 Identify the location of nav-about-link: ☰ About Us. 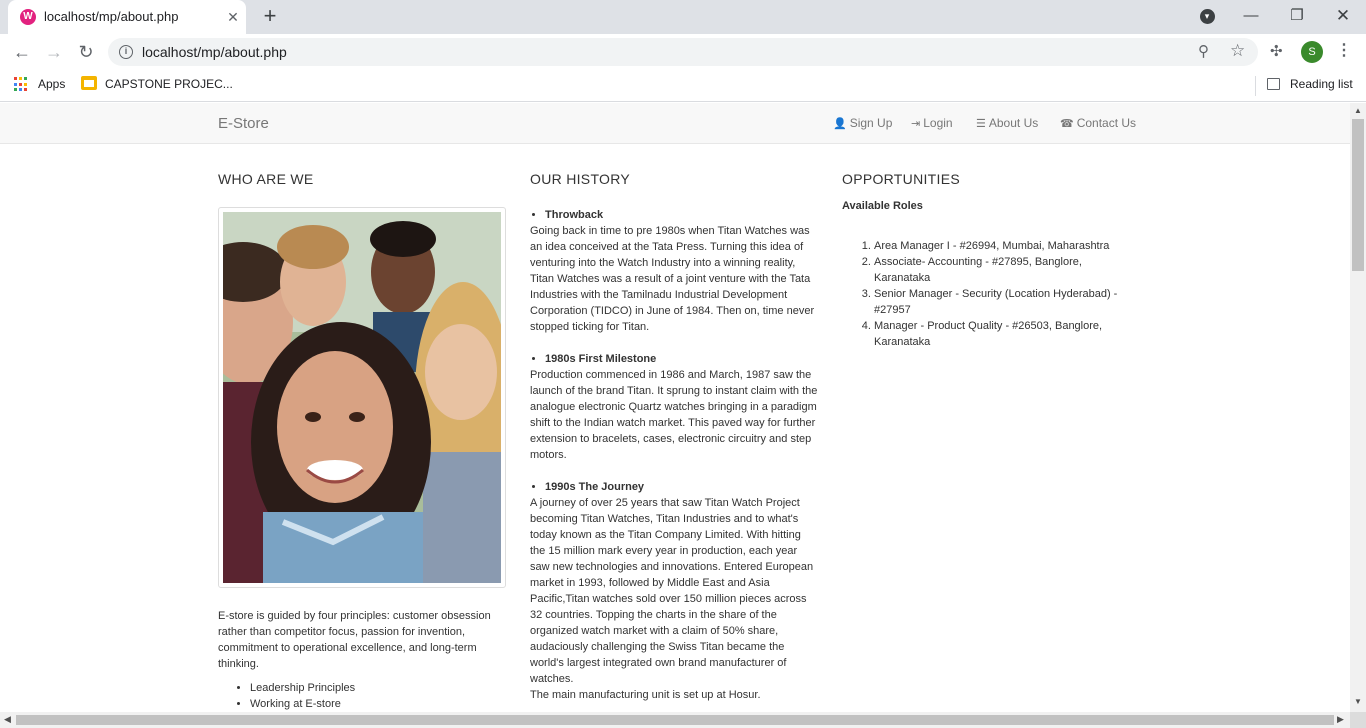
(1007, 123).